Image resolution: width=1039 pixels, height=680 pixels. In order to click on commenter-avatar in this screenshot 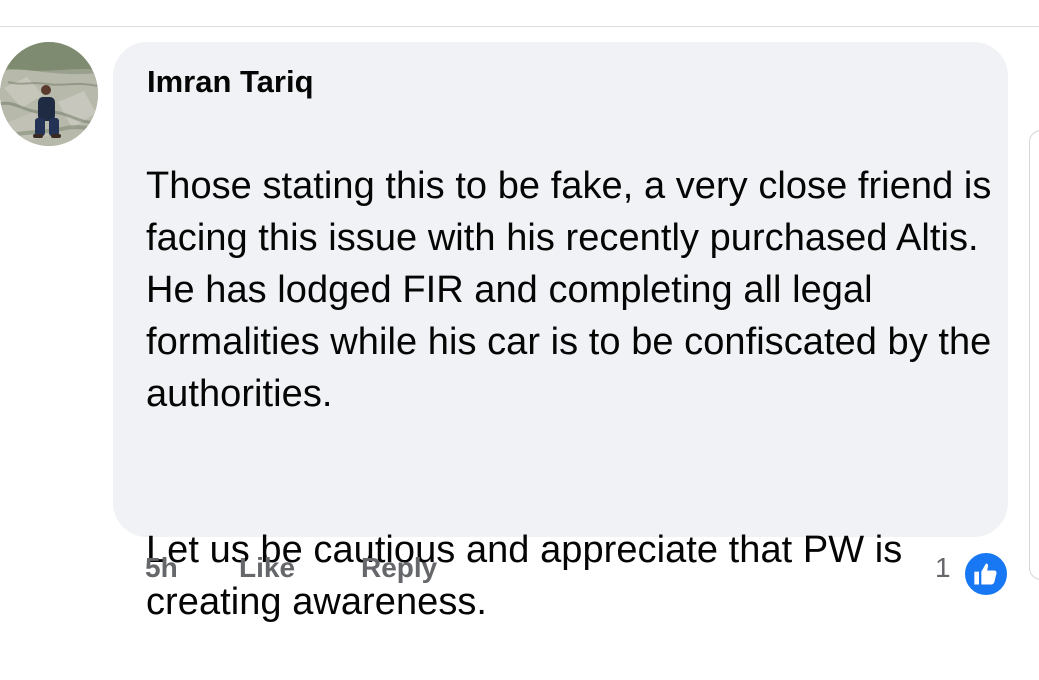, I will do `click(49, 94)`.